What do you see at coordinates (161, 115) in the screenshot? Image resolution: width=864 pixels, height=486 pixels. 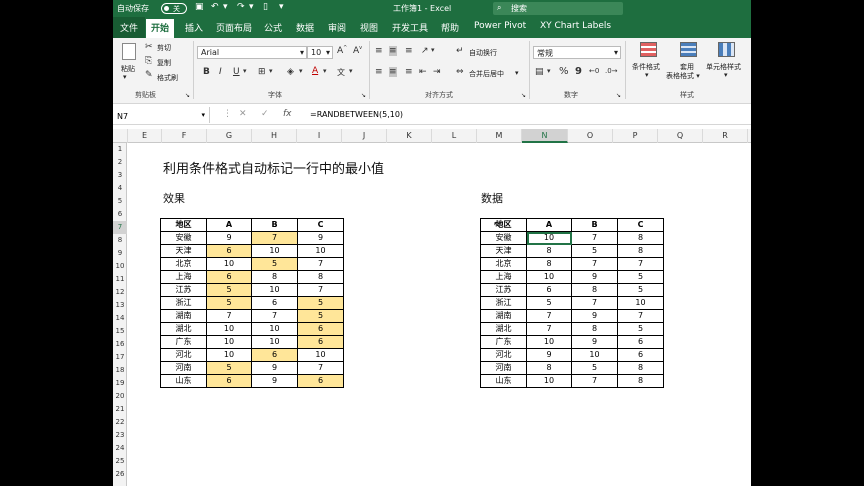 I see `name-box: N7 ▾` at bounding box center [161, 115].